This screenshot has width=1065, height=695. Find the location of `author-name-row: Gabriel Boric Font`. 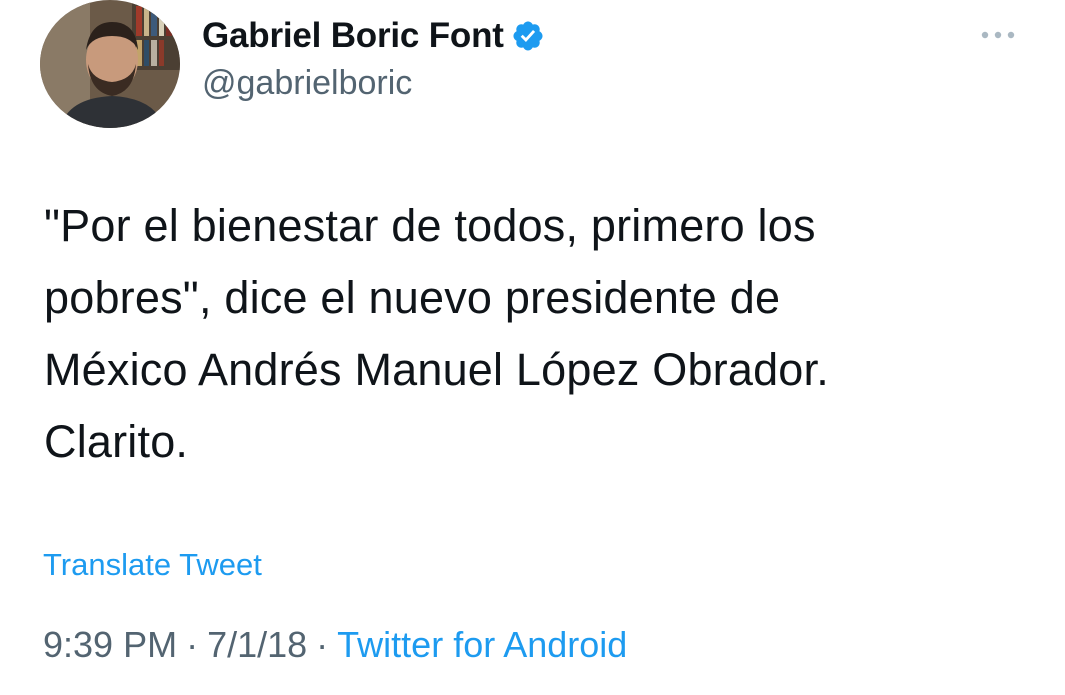

author-name-row: Gabriel Boric Font is located at coordinates (373, 36).